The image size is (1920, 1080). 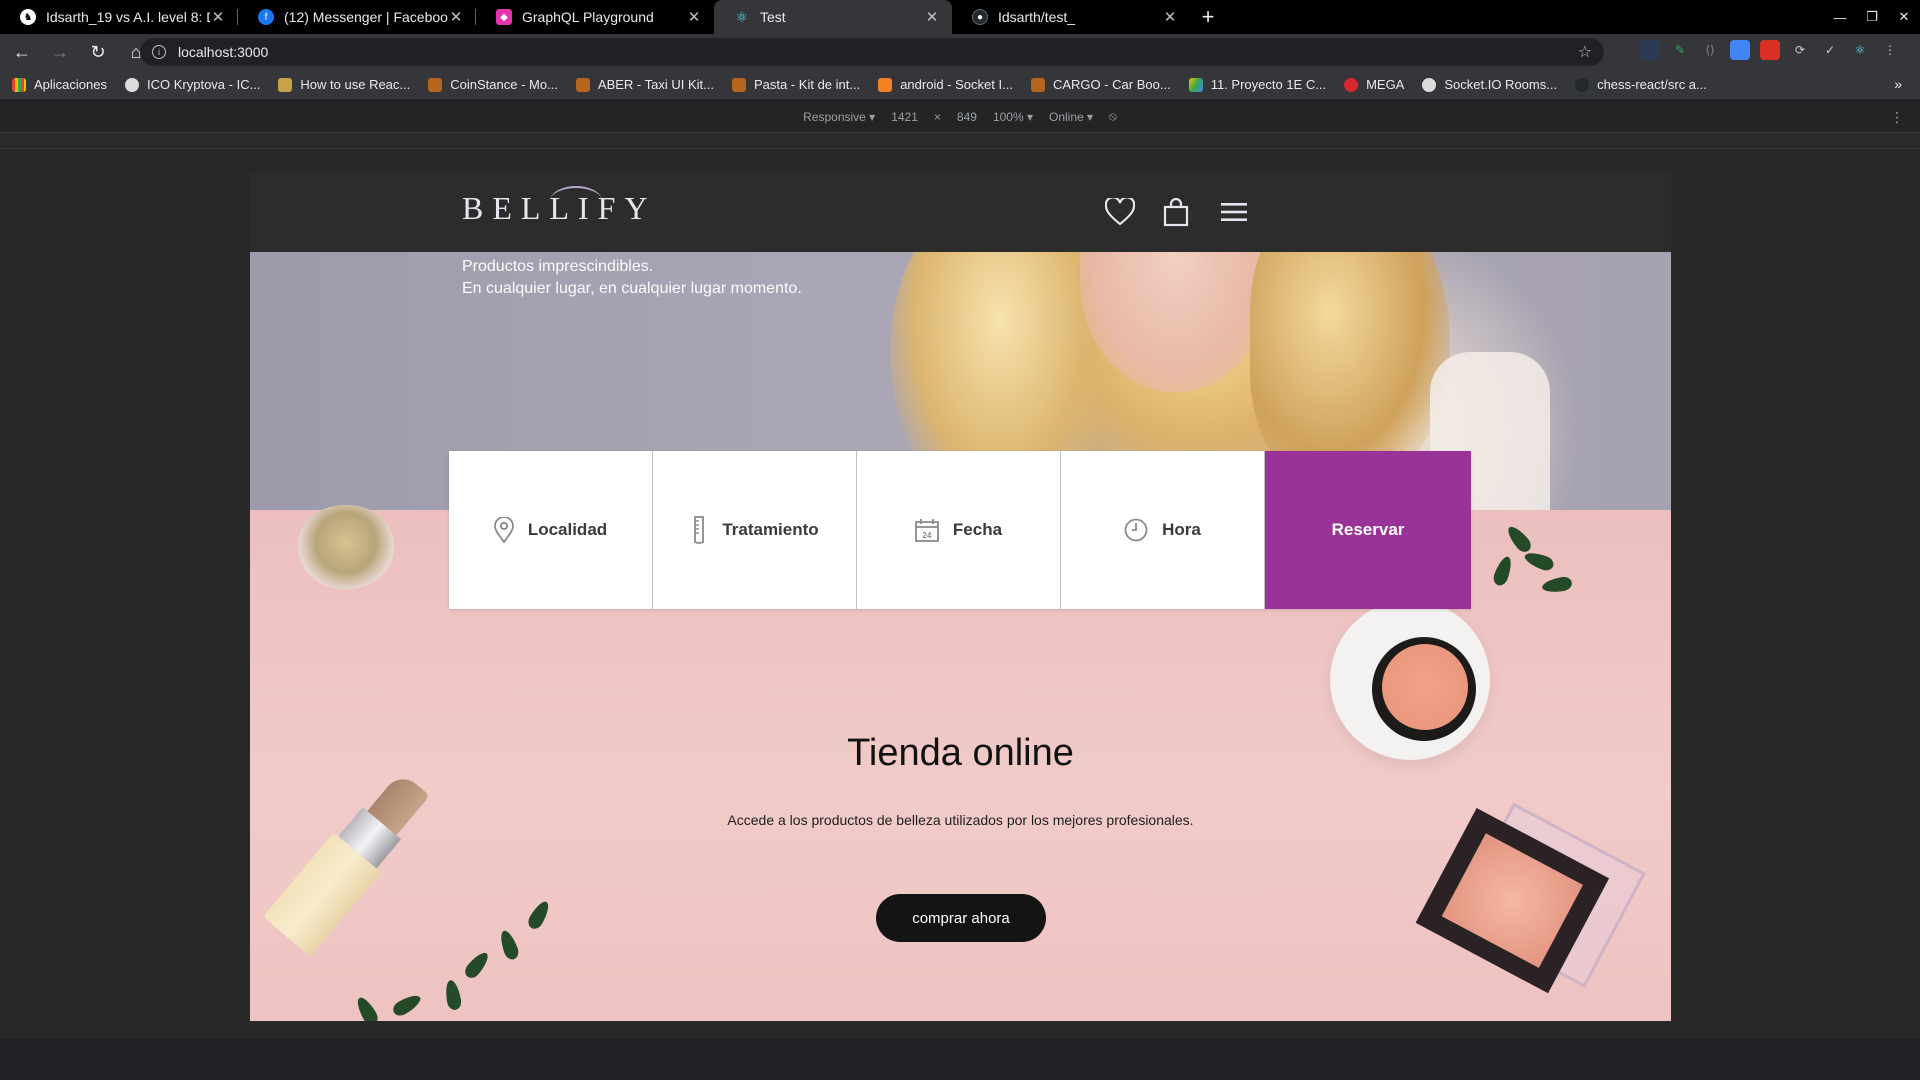 What do you see at coordinates (967, 117) in the screenshot?
I see `viewport-height: 849` at bounding box center [967, 117].